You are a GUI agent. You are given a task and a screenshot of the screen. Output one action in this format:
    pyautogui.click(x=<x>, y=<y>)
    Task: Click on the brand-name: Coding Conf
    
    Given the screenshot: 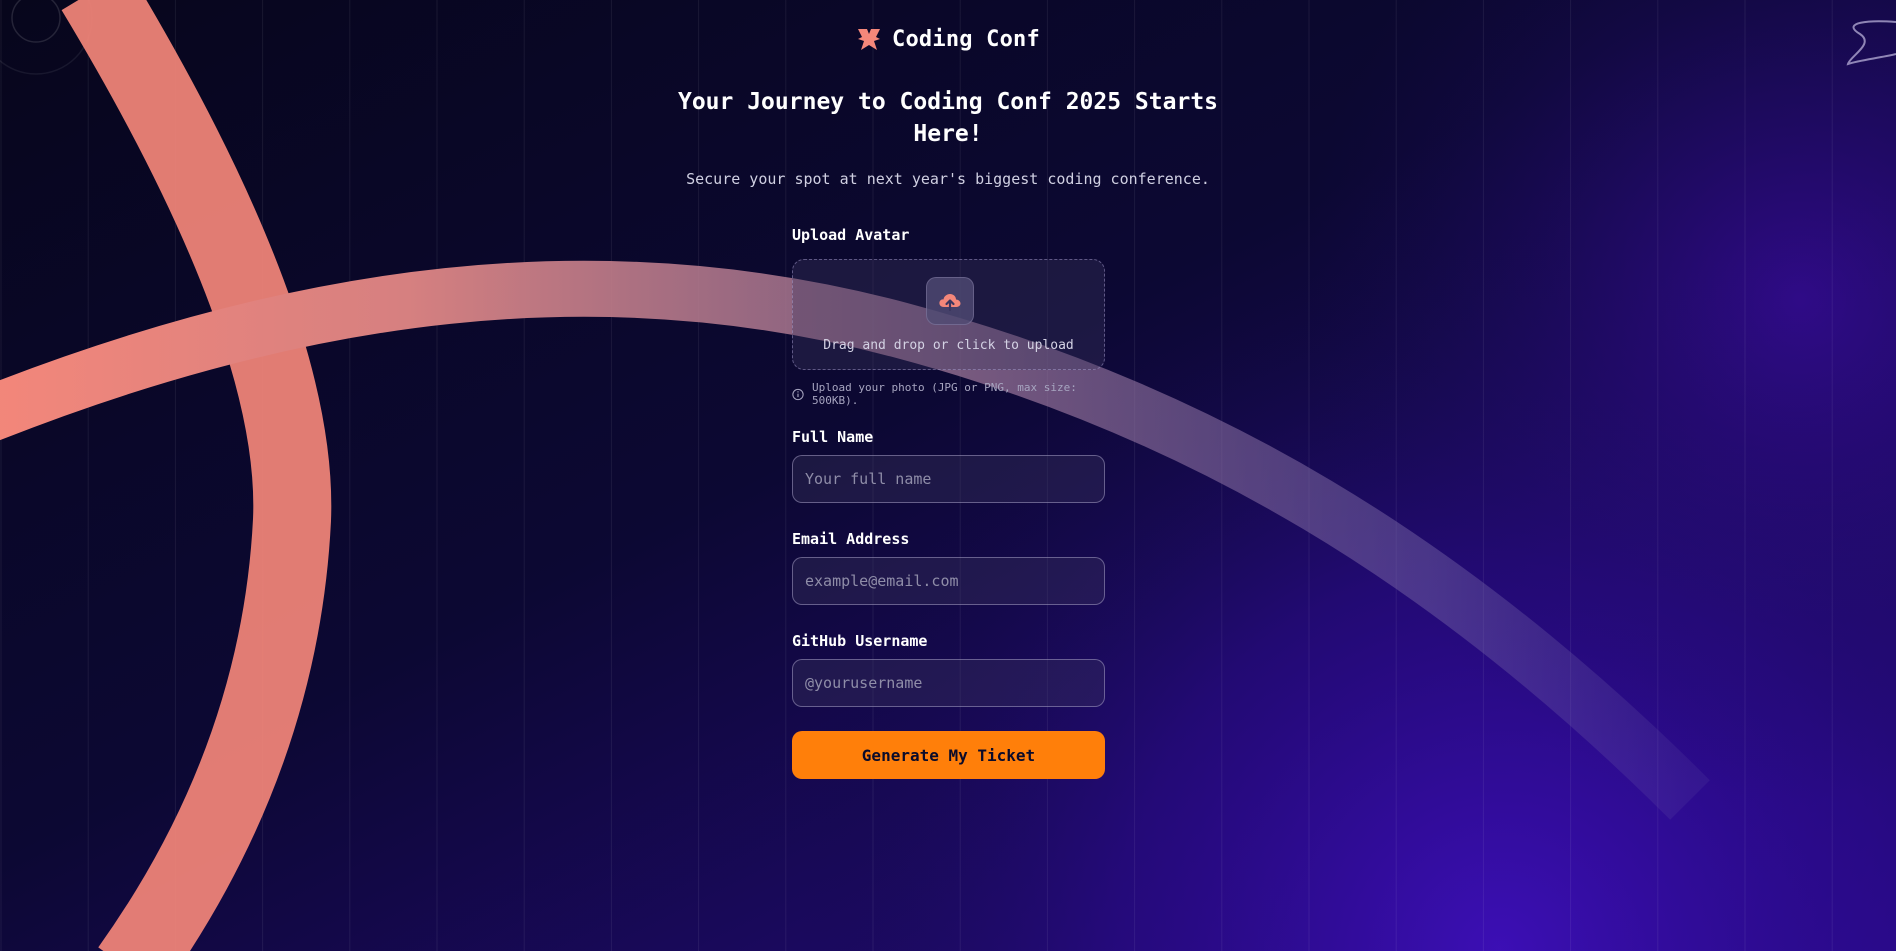 What is the action you would take?
    pyautogui.click(x=966, y=39)
    